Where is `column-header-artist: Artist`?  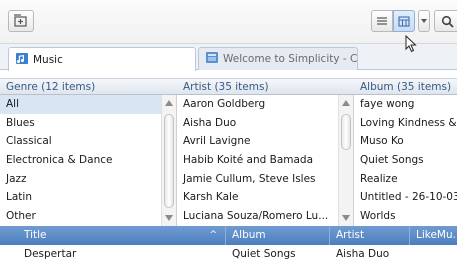
column-header-artist: Artist is located at coordinates (370, 235).